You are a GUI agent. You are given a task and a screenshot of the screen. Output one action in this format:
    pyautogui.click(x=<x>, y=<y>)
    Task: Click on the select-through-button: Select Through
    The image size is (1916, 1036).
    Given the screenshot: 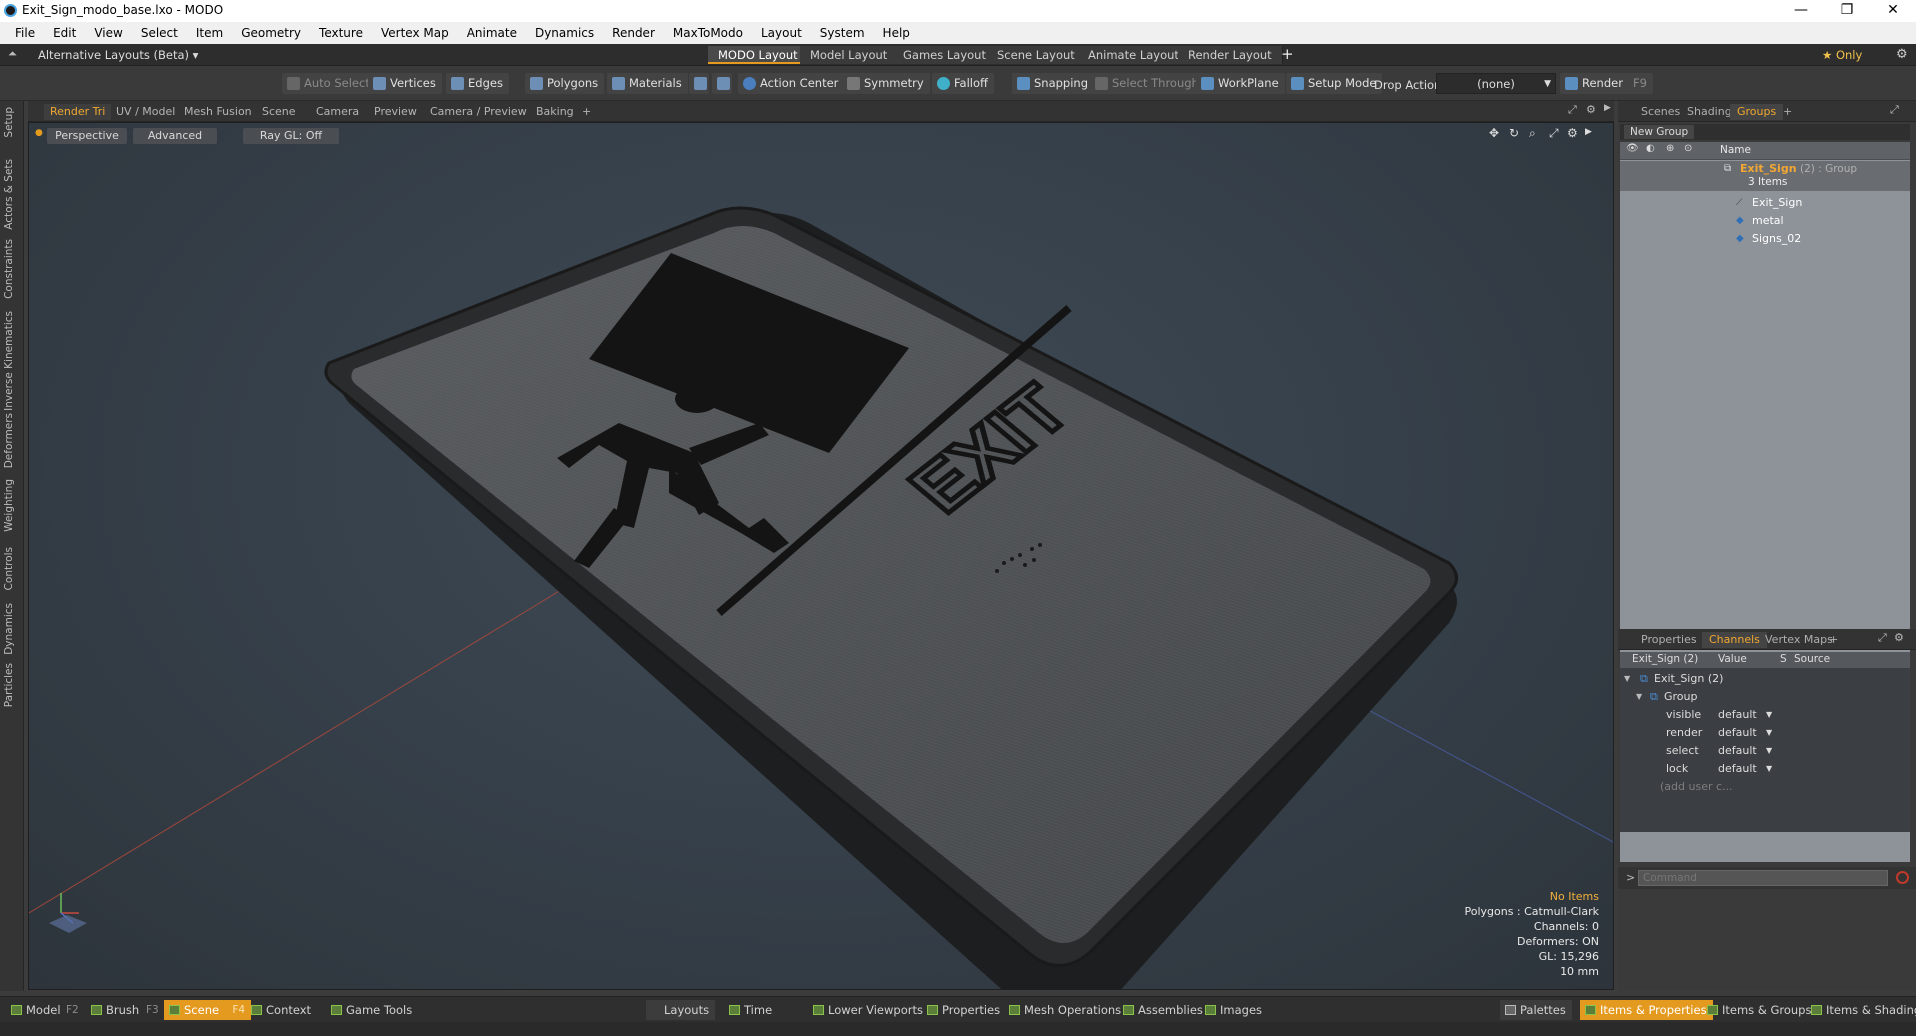 What is the action you would take?
    pyautogui.click(x=1147, y=83)
    